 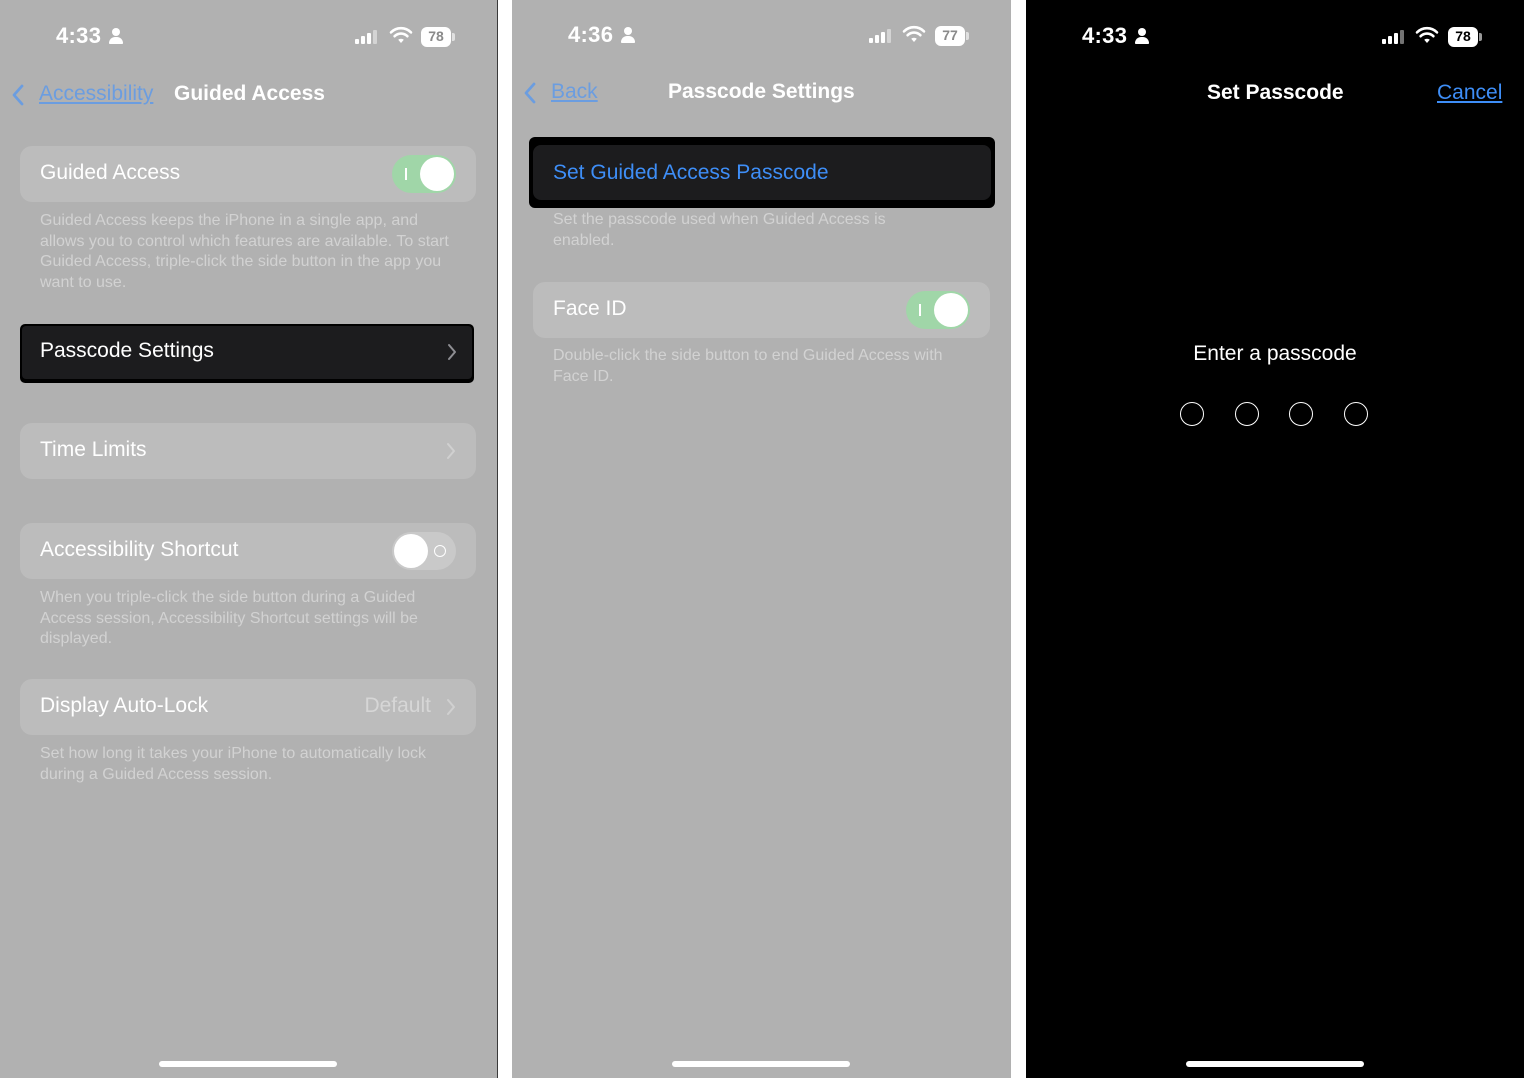 What do you see at coordinates (110, 172) in the screenshot?
I see `guided-access-label: Guided Access` at bounding box center [110, 172].